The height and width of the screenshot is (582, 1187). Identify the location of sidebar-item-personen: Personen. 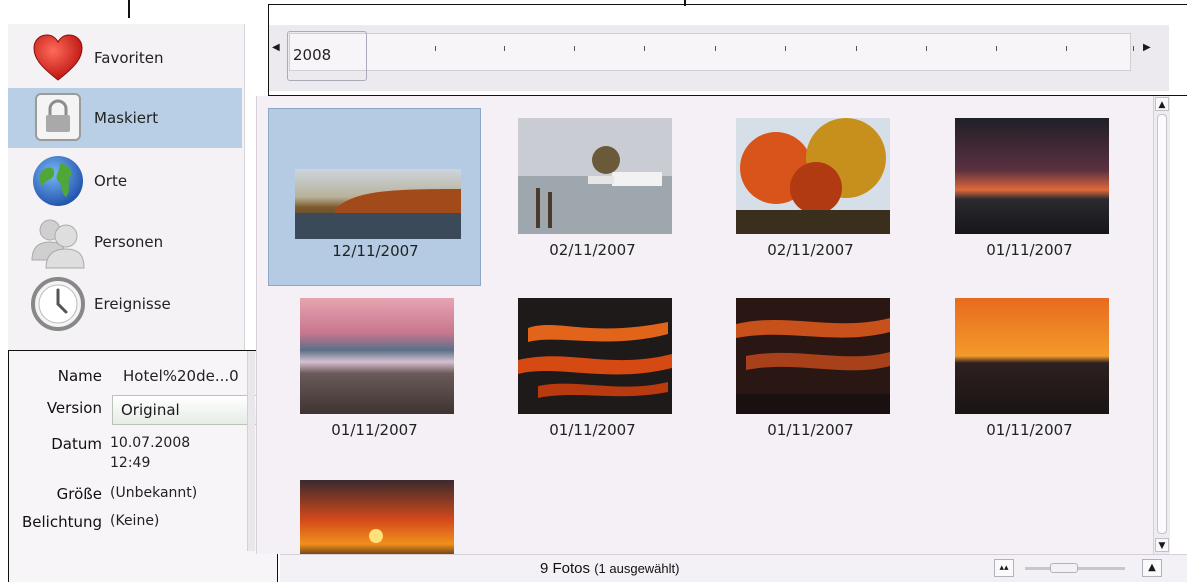
(125, 242).